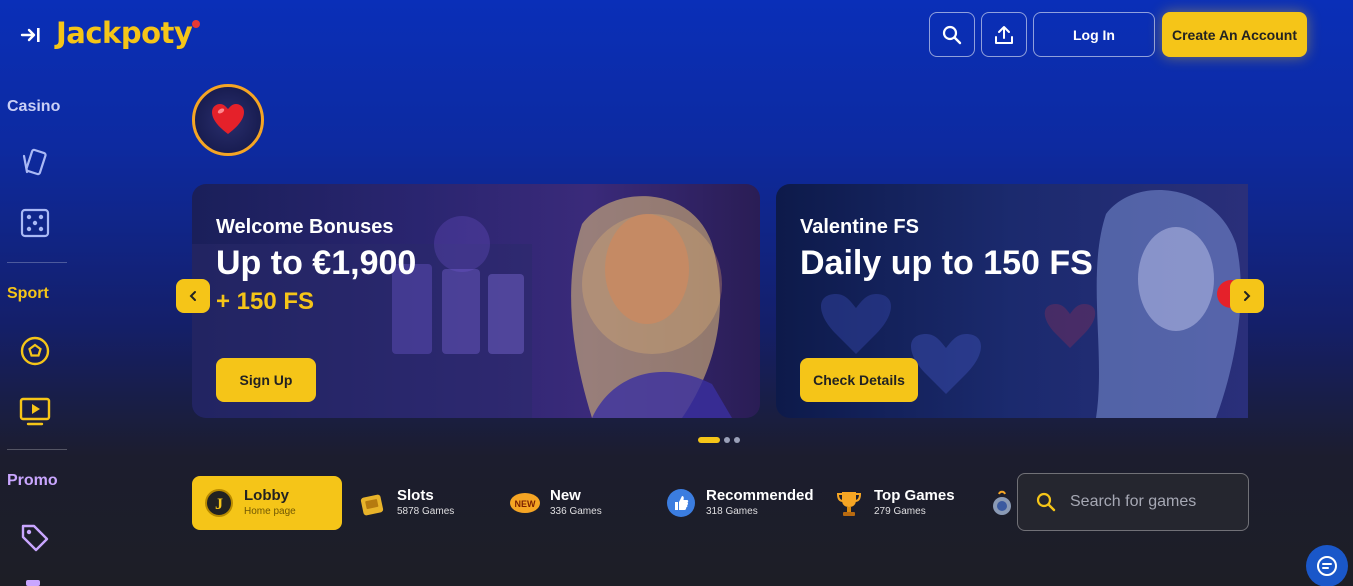 The height and width of the screenshot is (586, 1353). I want to click on game-search, so click(1133, 502).